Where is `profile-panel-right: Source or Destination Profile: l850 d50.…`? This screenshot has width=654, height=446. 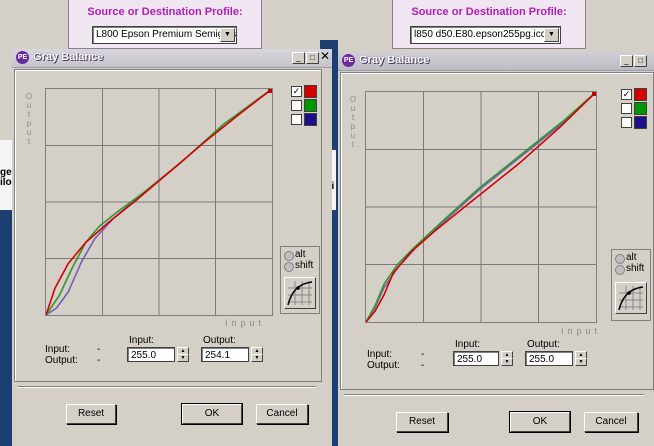
profile-panel-right: Source or Destination Profile: l850 d50.… is located at coordinates (489, 24).